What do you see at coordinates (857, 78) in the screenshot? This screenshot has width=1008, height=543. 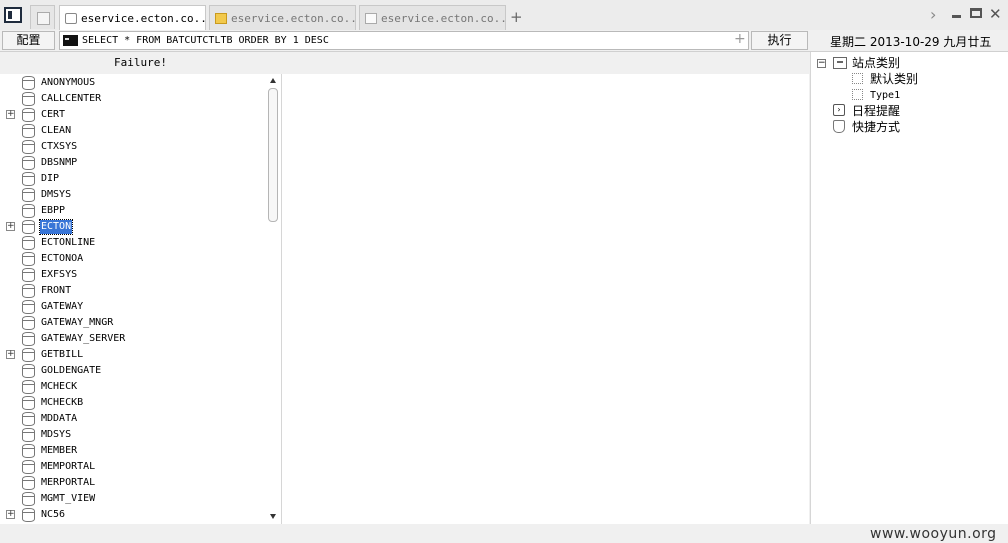 I see `default-category-icon` at bounding box center [857, 78].